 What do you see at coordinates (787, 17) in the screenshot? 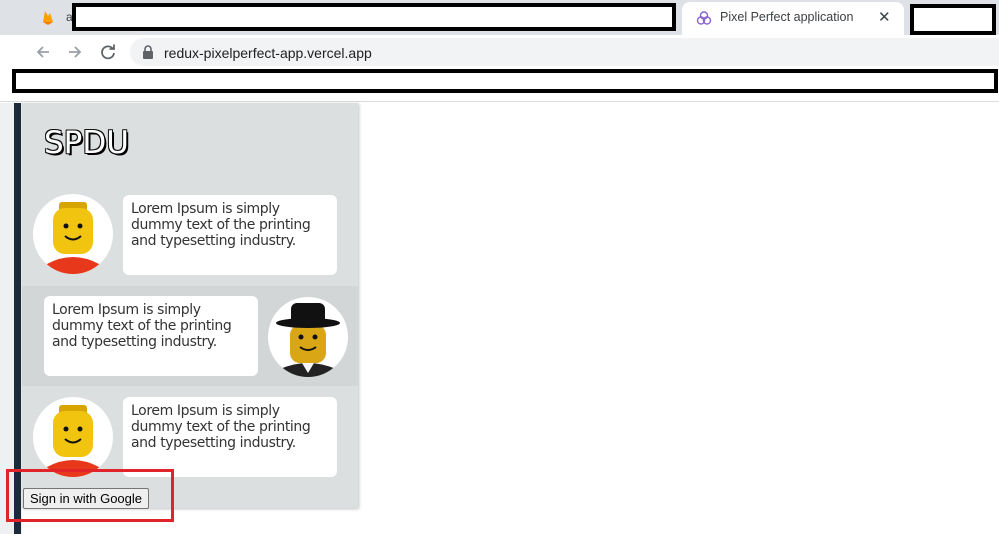
I see `tab-title: Pixel Perfect application` at bounding box center [787, 17].